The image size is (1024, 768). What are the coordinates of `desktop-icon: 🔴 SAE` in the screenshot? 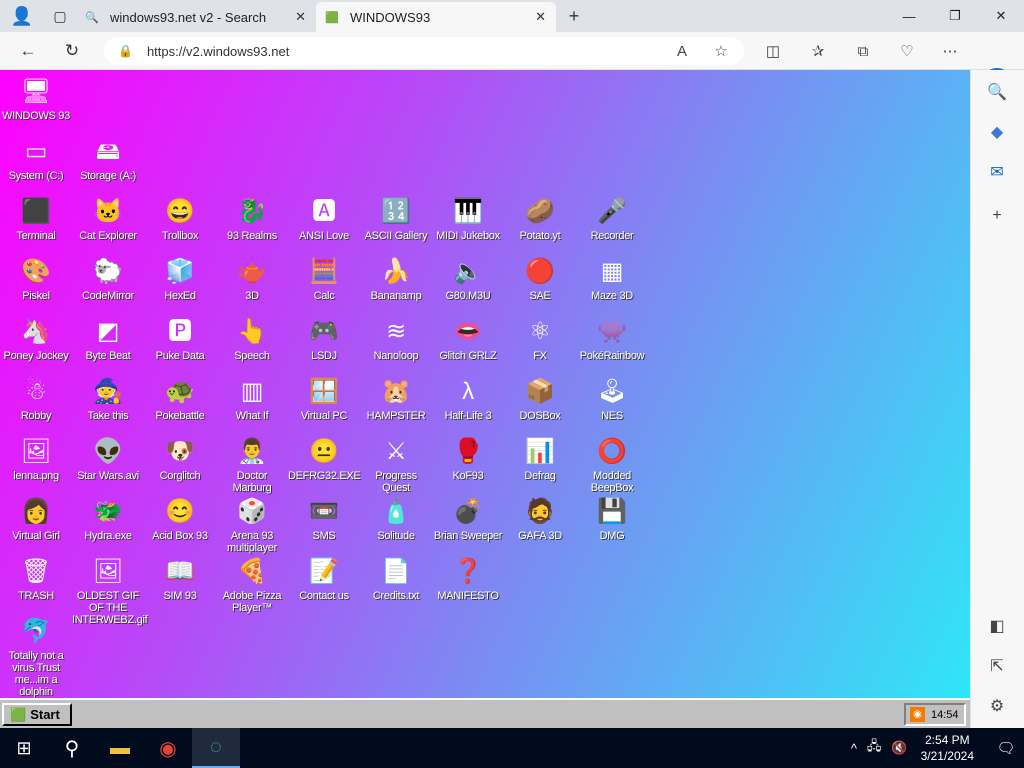 It's located at (540, 279).